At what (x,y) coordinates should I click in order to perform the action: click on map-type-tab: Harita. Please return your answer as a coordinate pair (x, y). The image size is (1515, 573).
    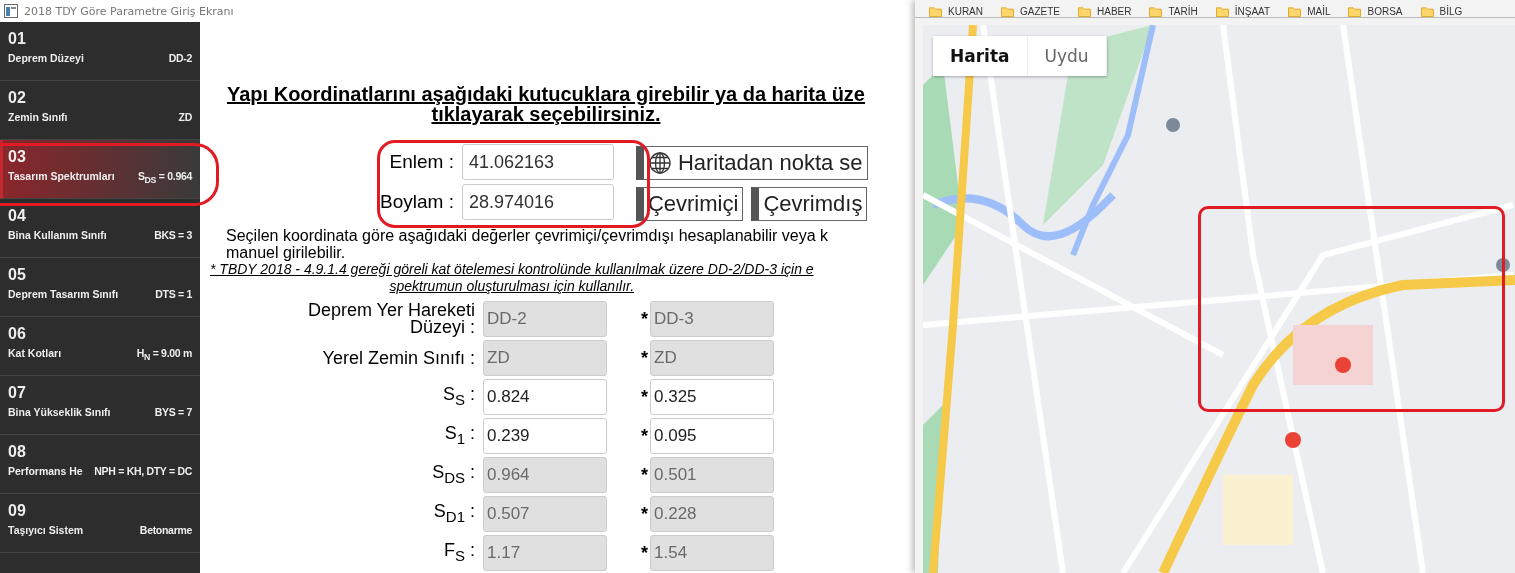
    Looking at the image, I should click on (980, 56).